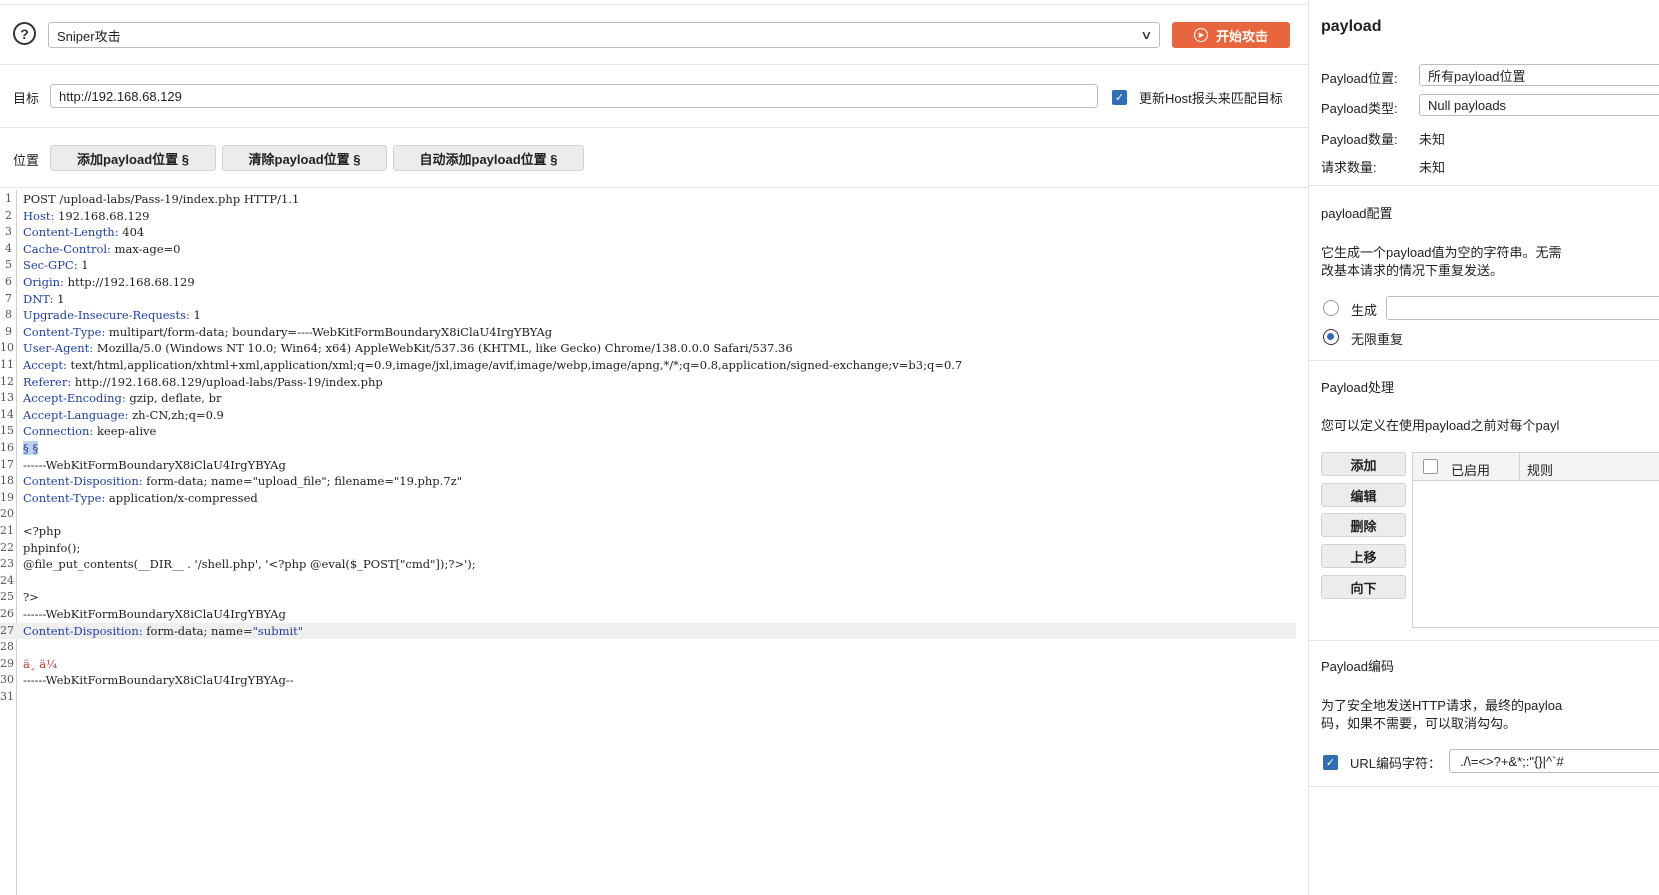 The image size is (1659, 895). What do you see at coordinates (1331, 308) in the screenshot?
I see `generate-radio` at bounding box center [1331, 308].